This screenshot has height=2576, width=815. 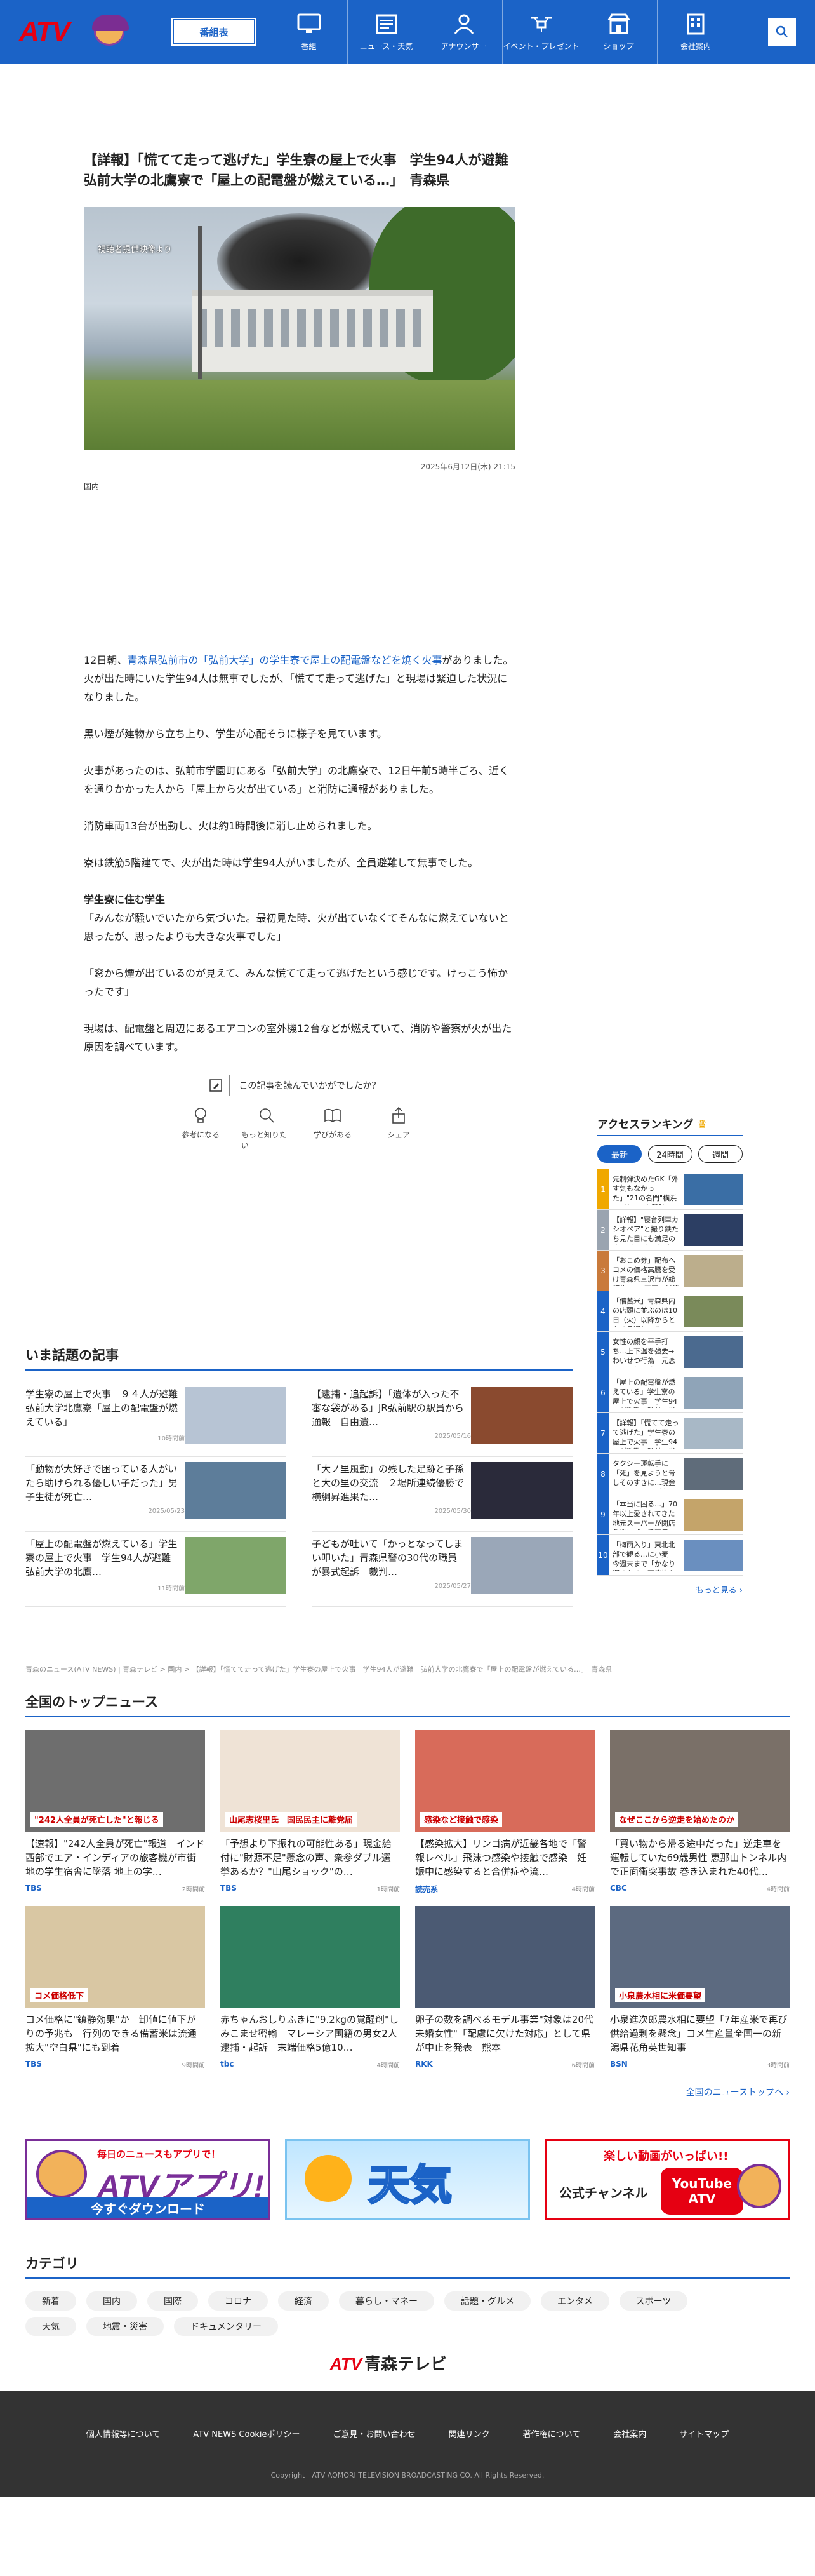 I want to click on weather-banner-title: 天気, so click(x=410, y=2185).